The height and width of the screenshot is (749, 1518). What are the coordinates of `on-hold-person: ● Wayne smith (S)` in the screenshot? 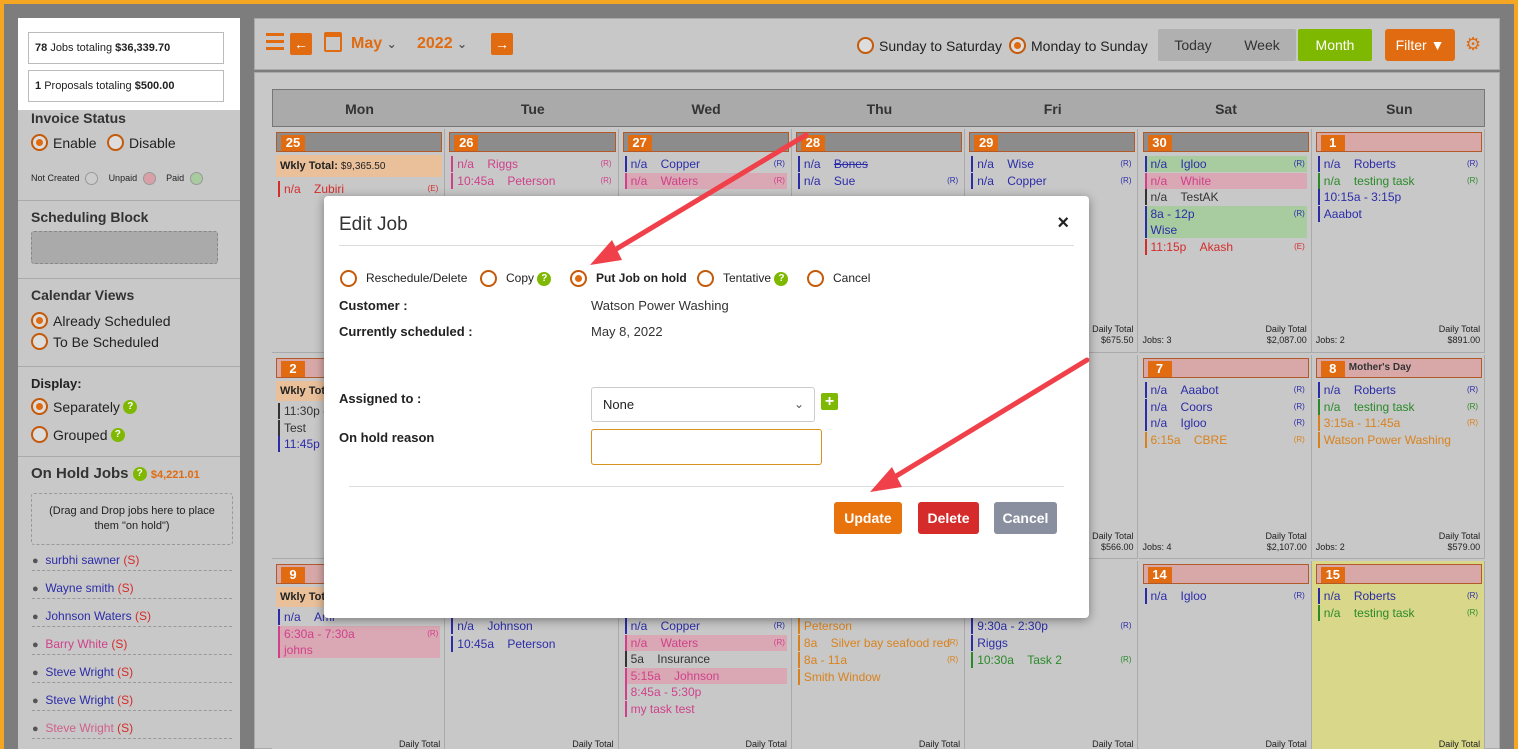 It's located at (132, 588).